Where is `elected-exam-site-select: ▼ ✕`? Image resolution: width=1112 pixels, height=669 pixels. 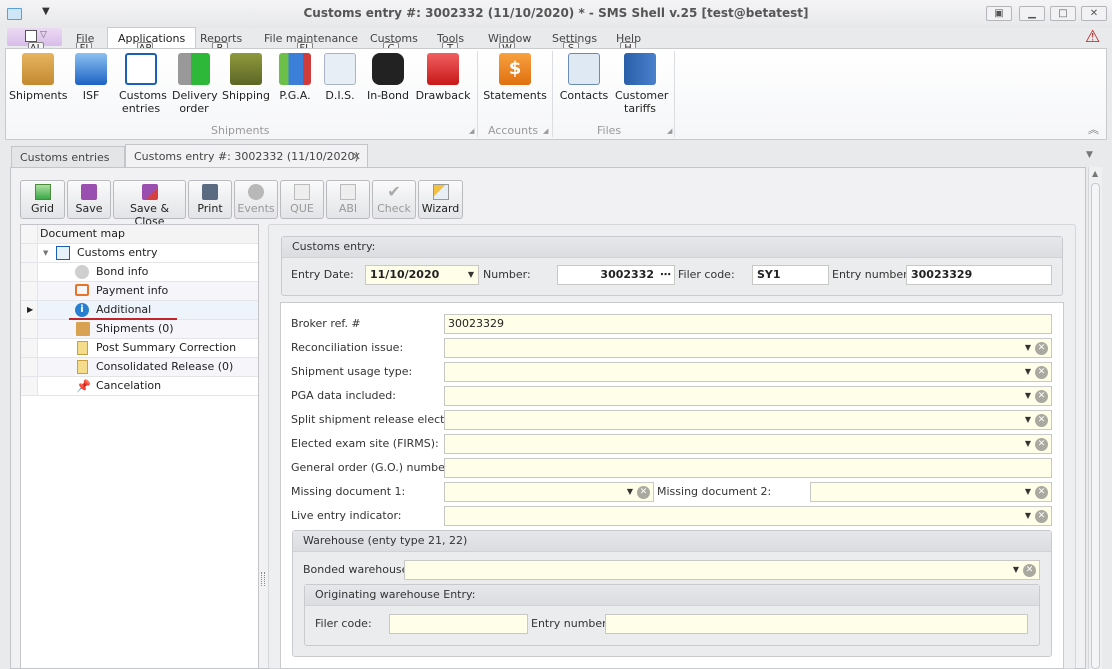
elected-exam-site-select: ▼ ✕ is located at coordinates (748, 444).